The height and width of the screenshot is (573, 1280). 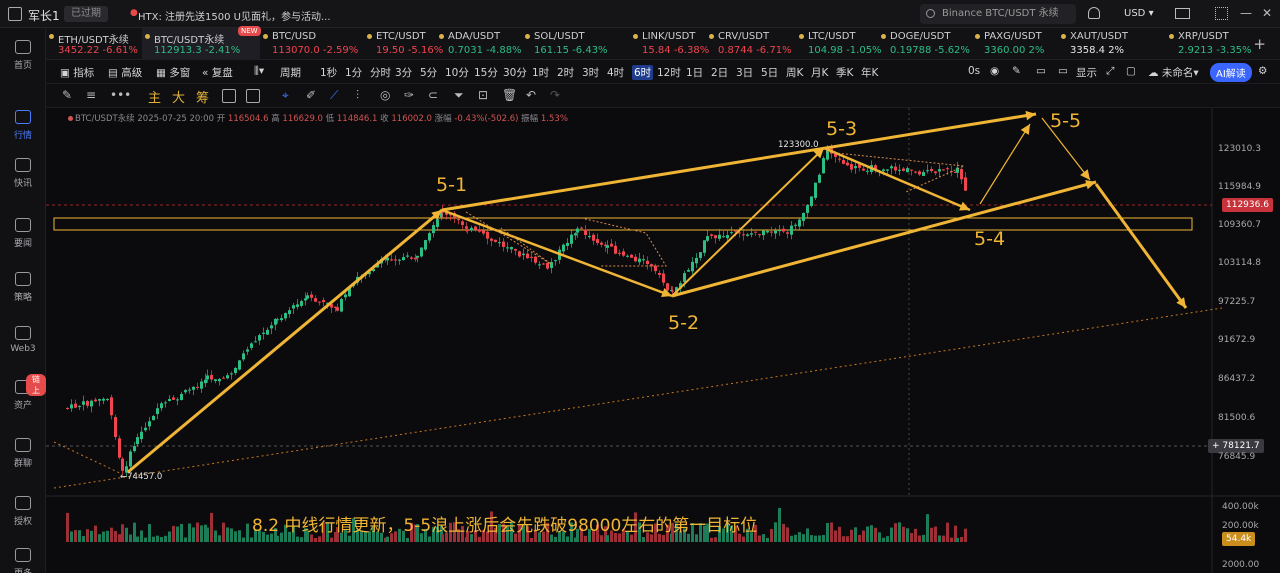 I want to click on ticker-item: PAXG/USDT 3360.00 2%, so click(x=1015, y=44).